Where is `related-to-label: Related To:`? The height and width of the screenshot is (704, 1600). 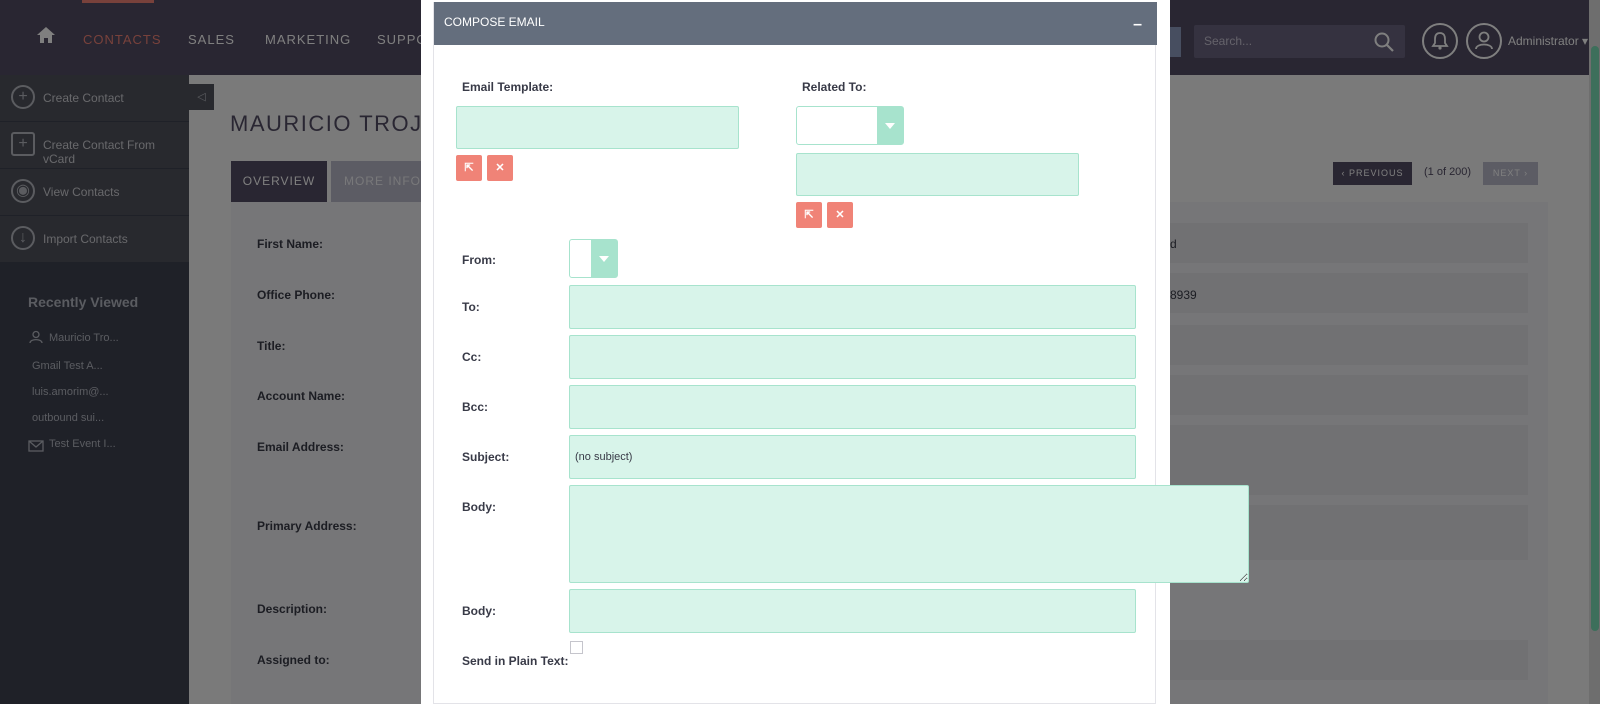 related-to-label: Related To: is located at coordinates (834, 87).